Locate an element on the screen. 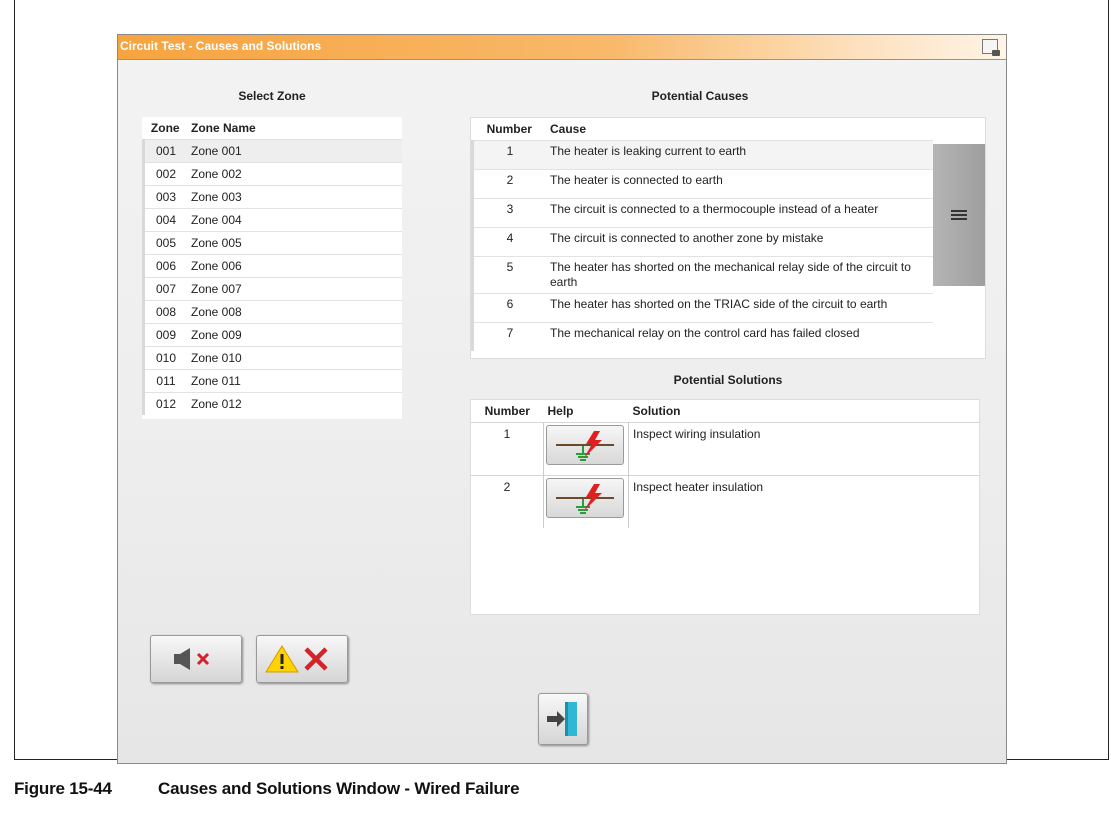  zone-column-header: Zone is located at coordinates (165, 128).